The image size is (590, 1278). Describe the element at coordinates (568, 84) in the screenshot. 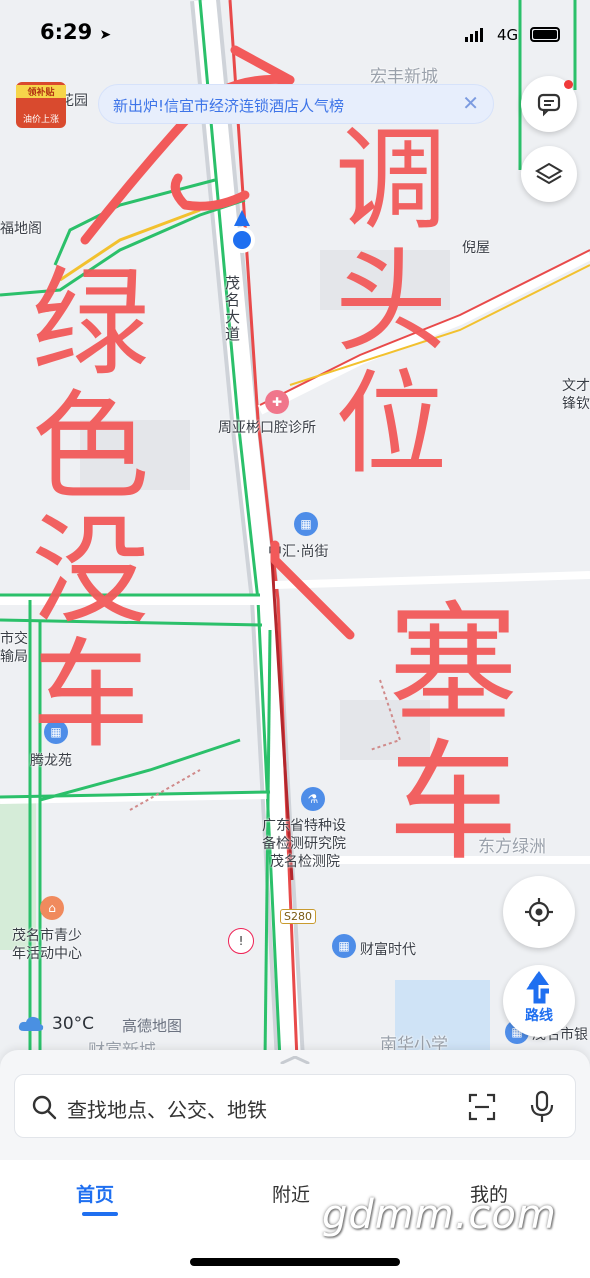

I see `notification-dot` at that location.